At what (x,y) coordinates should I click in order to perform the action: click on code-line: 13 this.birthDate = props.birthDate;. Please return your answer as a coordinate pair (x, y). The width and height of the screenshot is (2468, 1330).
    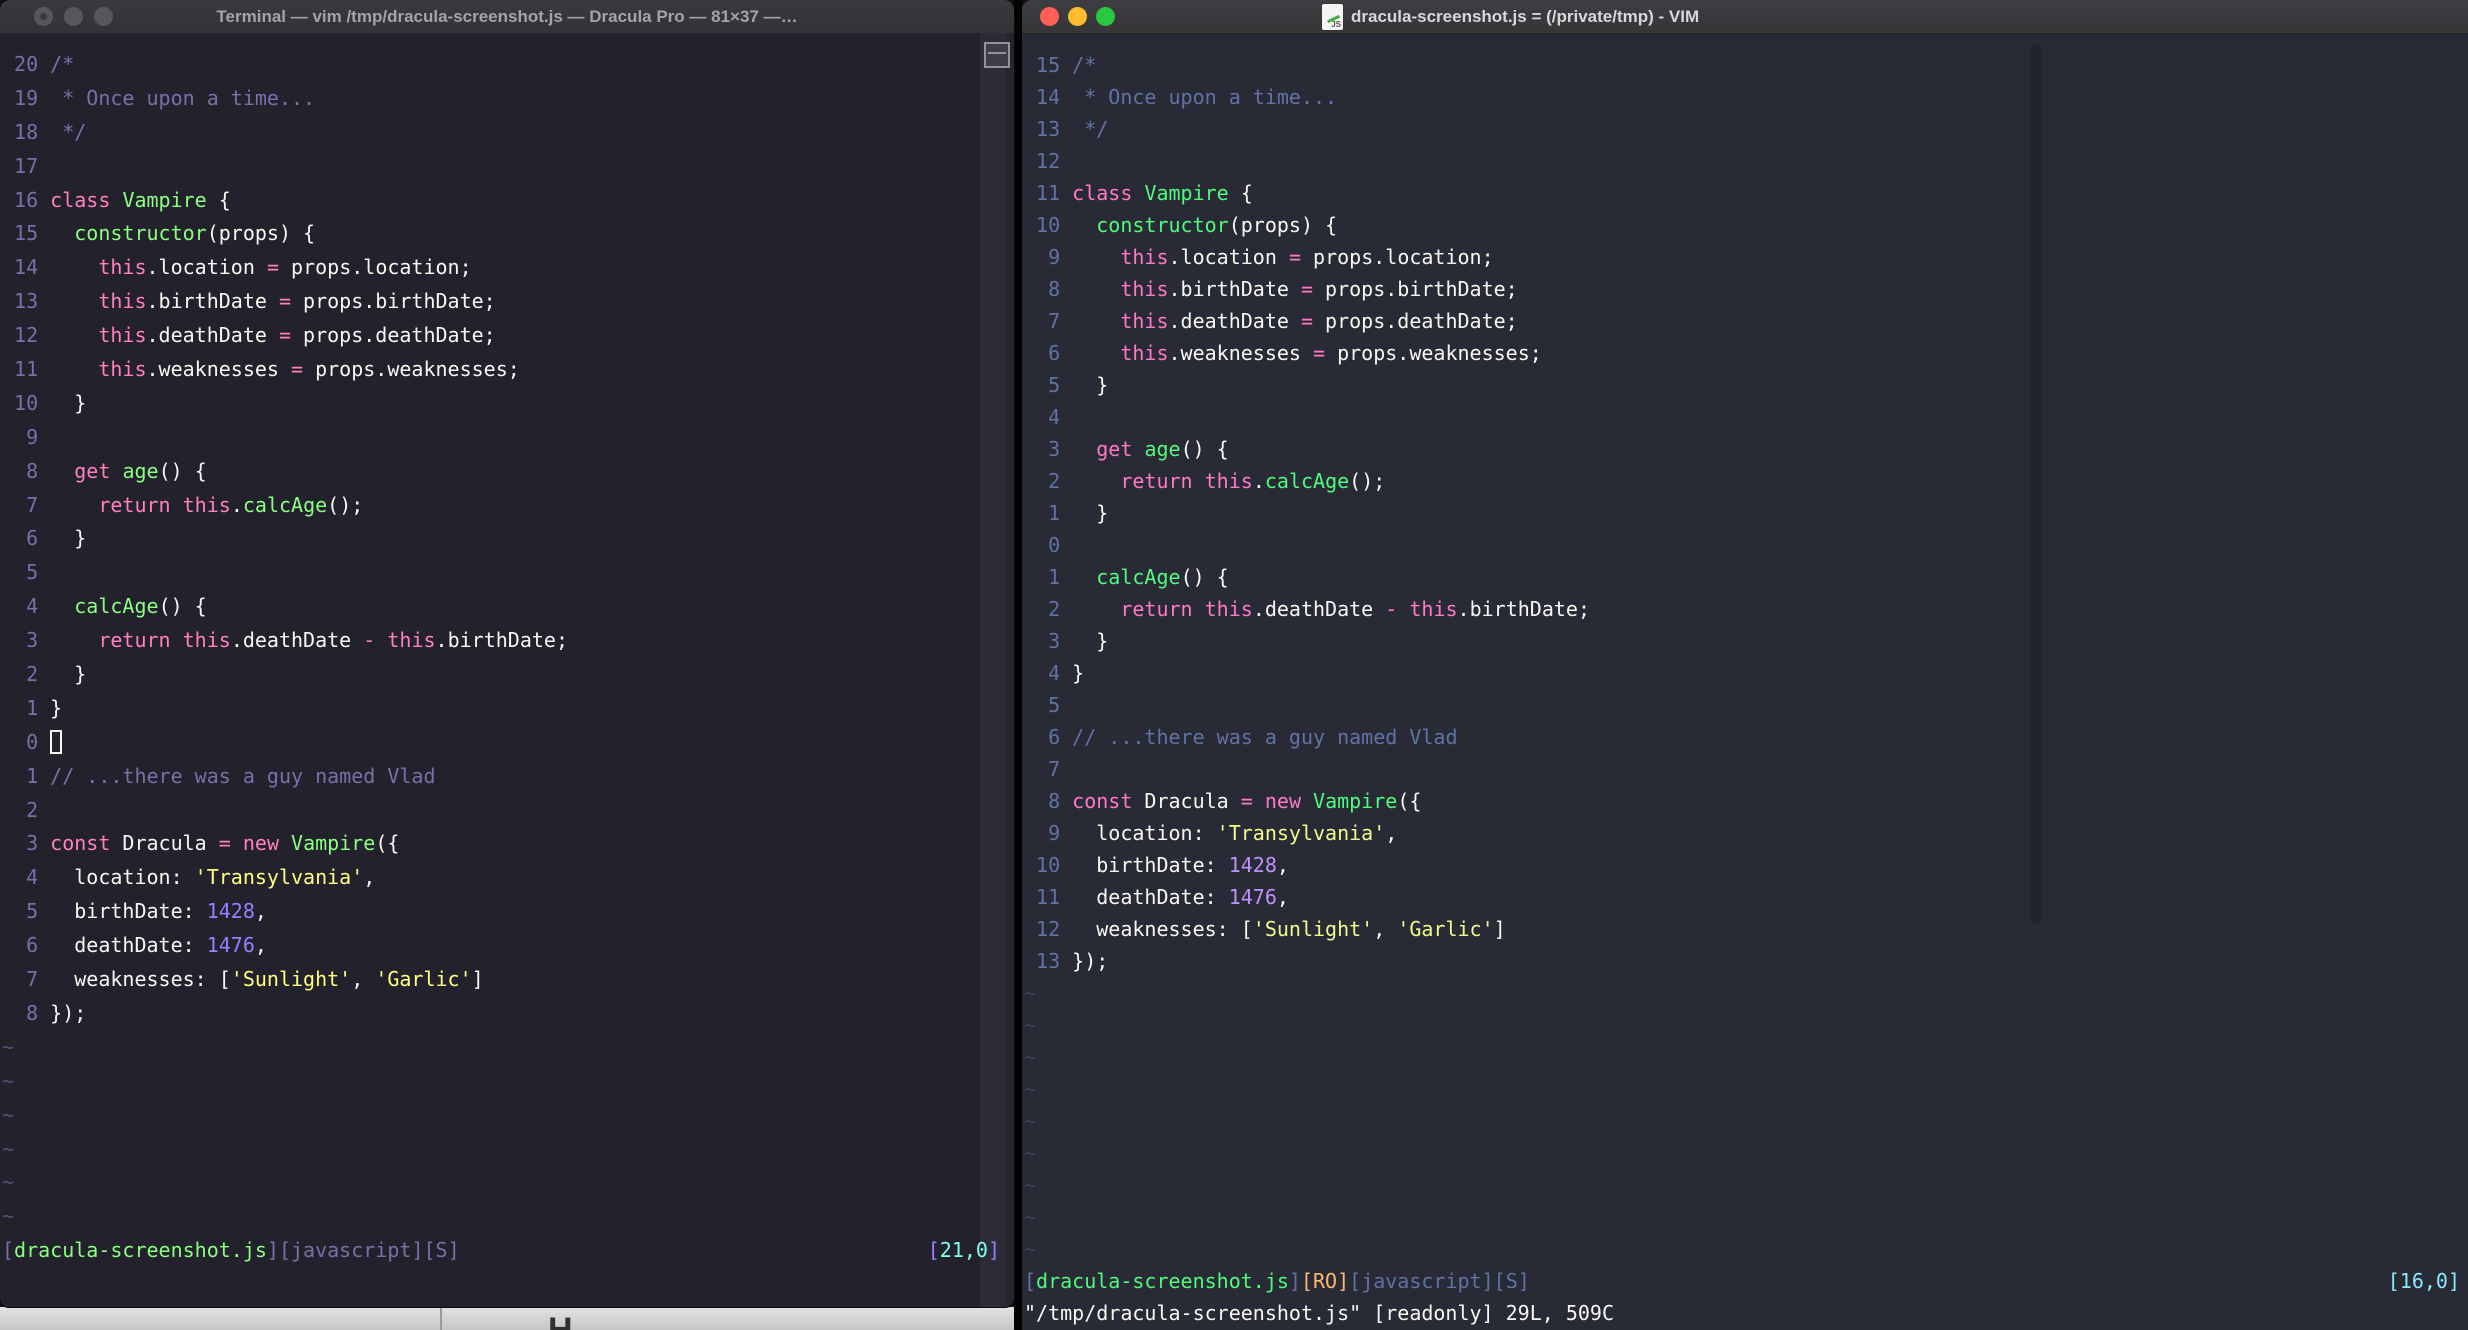
    Looking at the image, I should click on (249, 301).